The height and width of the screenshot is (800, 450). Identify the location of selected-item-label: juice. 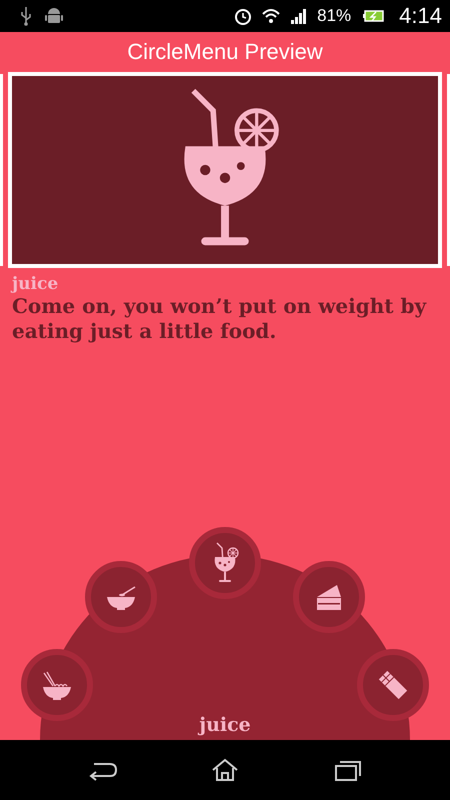
(225, 725).